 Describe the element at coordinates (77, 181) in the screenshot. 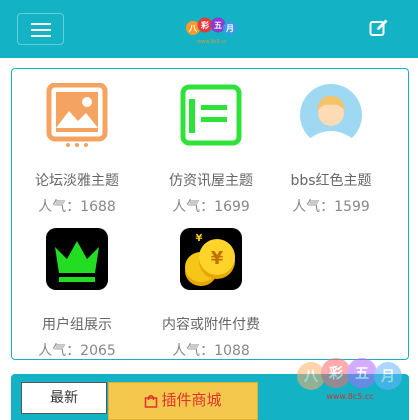

I see `theme-name: 论坛淡雅主题` at that location.